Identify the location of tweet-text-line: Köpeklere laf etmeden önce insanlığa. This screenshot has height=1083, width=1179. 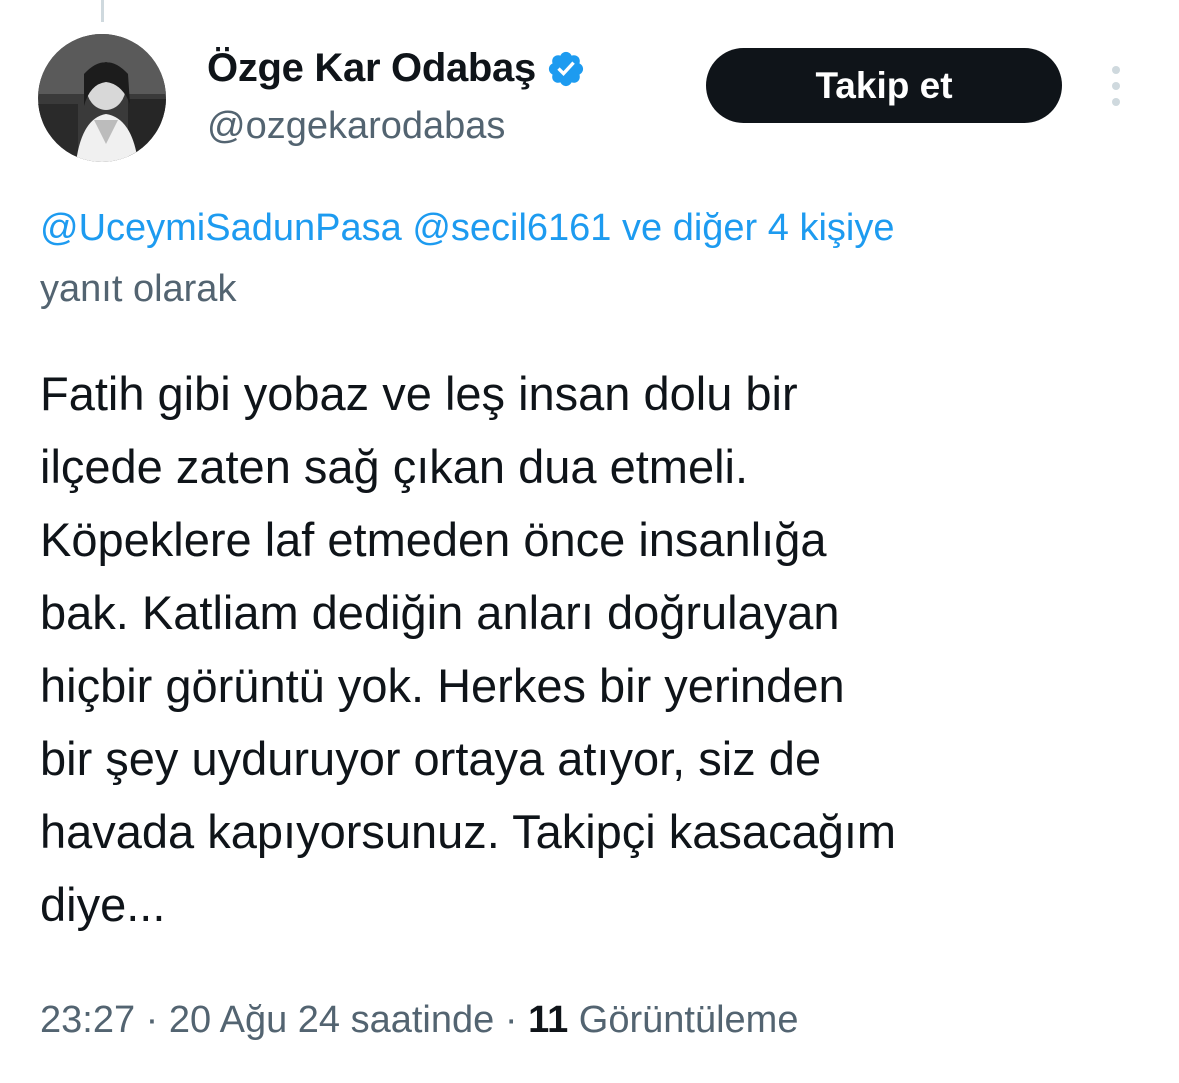
(433, 539).